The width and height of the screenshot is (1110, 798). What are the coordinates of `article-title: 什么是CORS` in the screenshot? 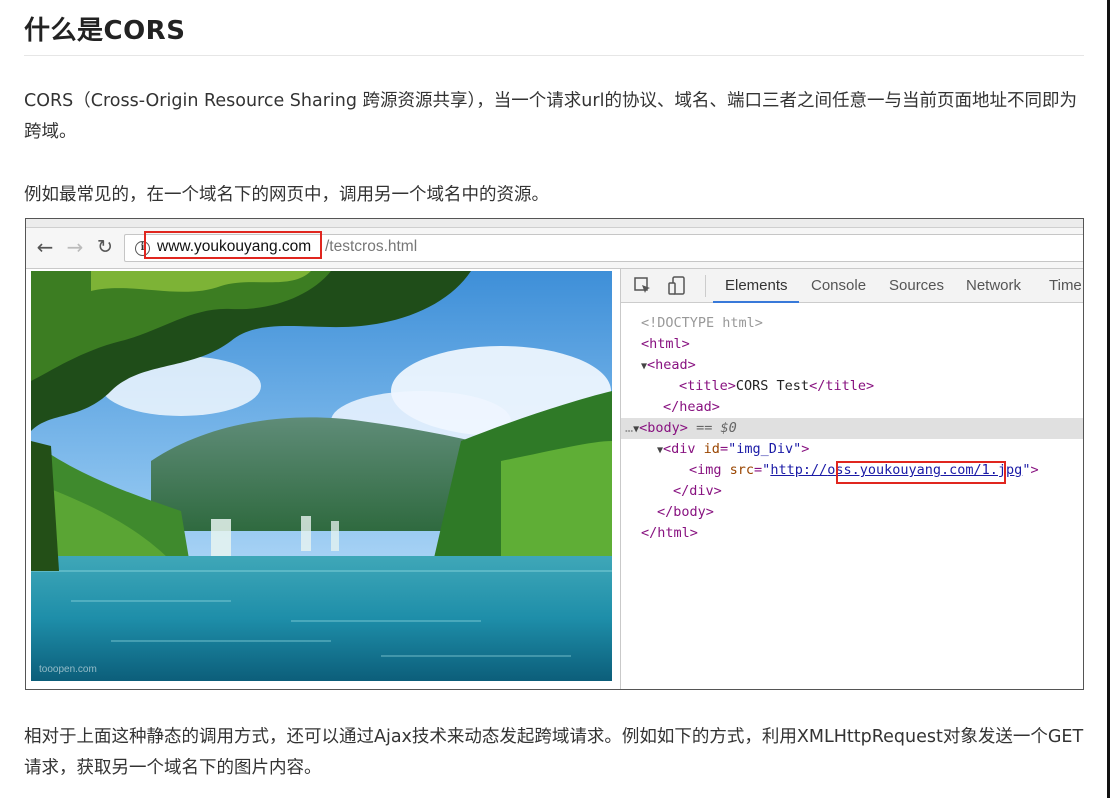 It's located at (105, 31).